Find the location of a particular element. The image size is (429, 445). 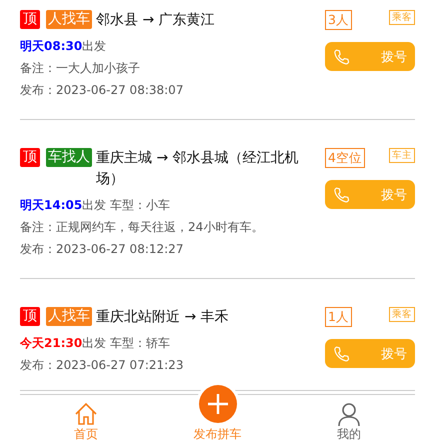

departure-time: 明天14:05 is located at coordinates (51, 205).